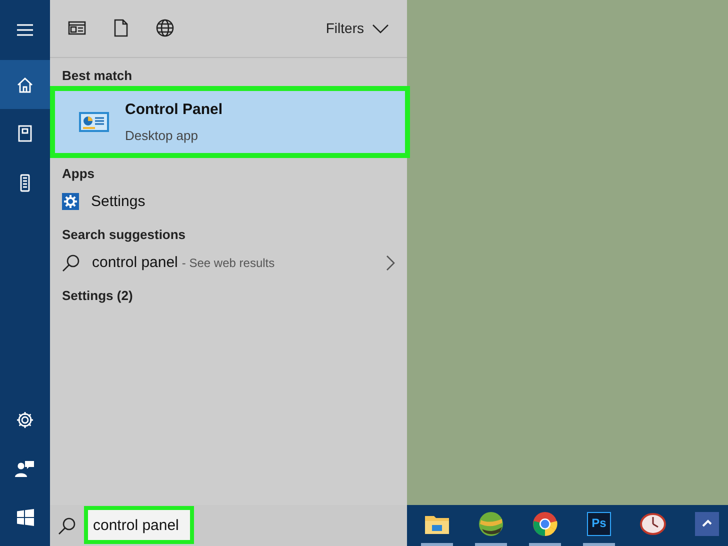 This screenshot has width=728, height=546. I want to click on home-icon, so click(25, 84).